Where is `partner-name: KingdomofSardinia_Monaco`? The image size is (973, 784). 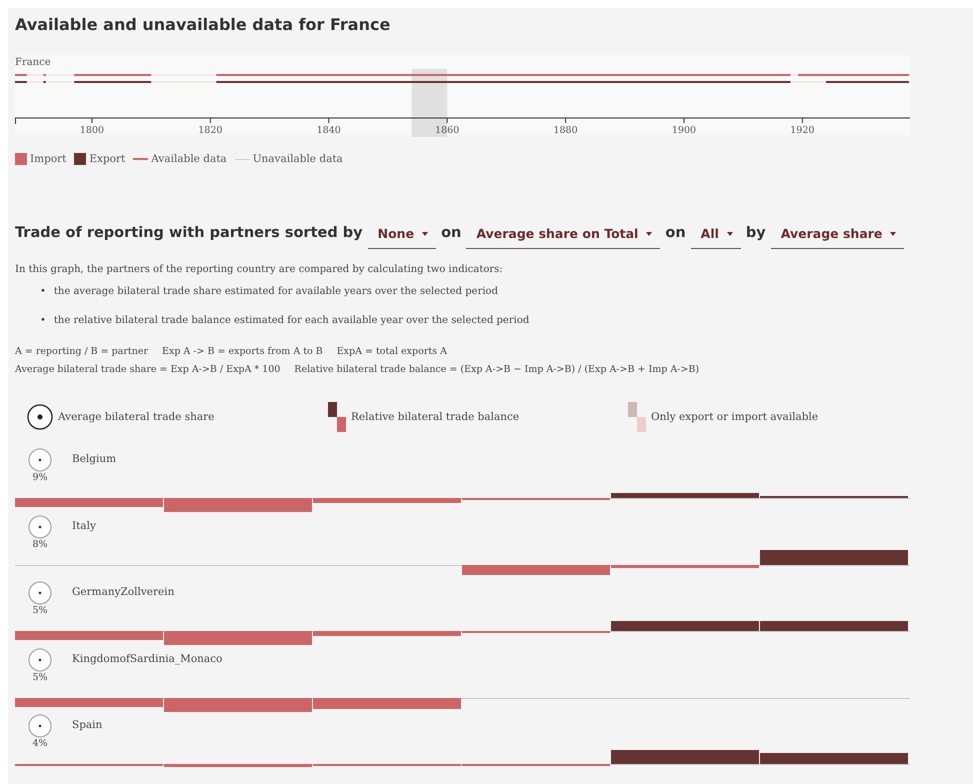
partner-name: KingdomofSardinia_Monaco is located at coordinates (147, 659).